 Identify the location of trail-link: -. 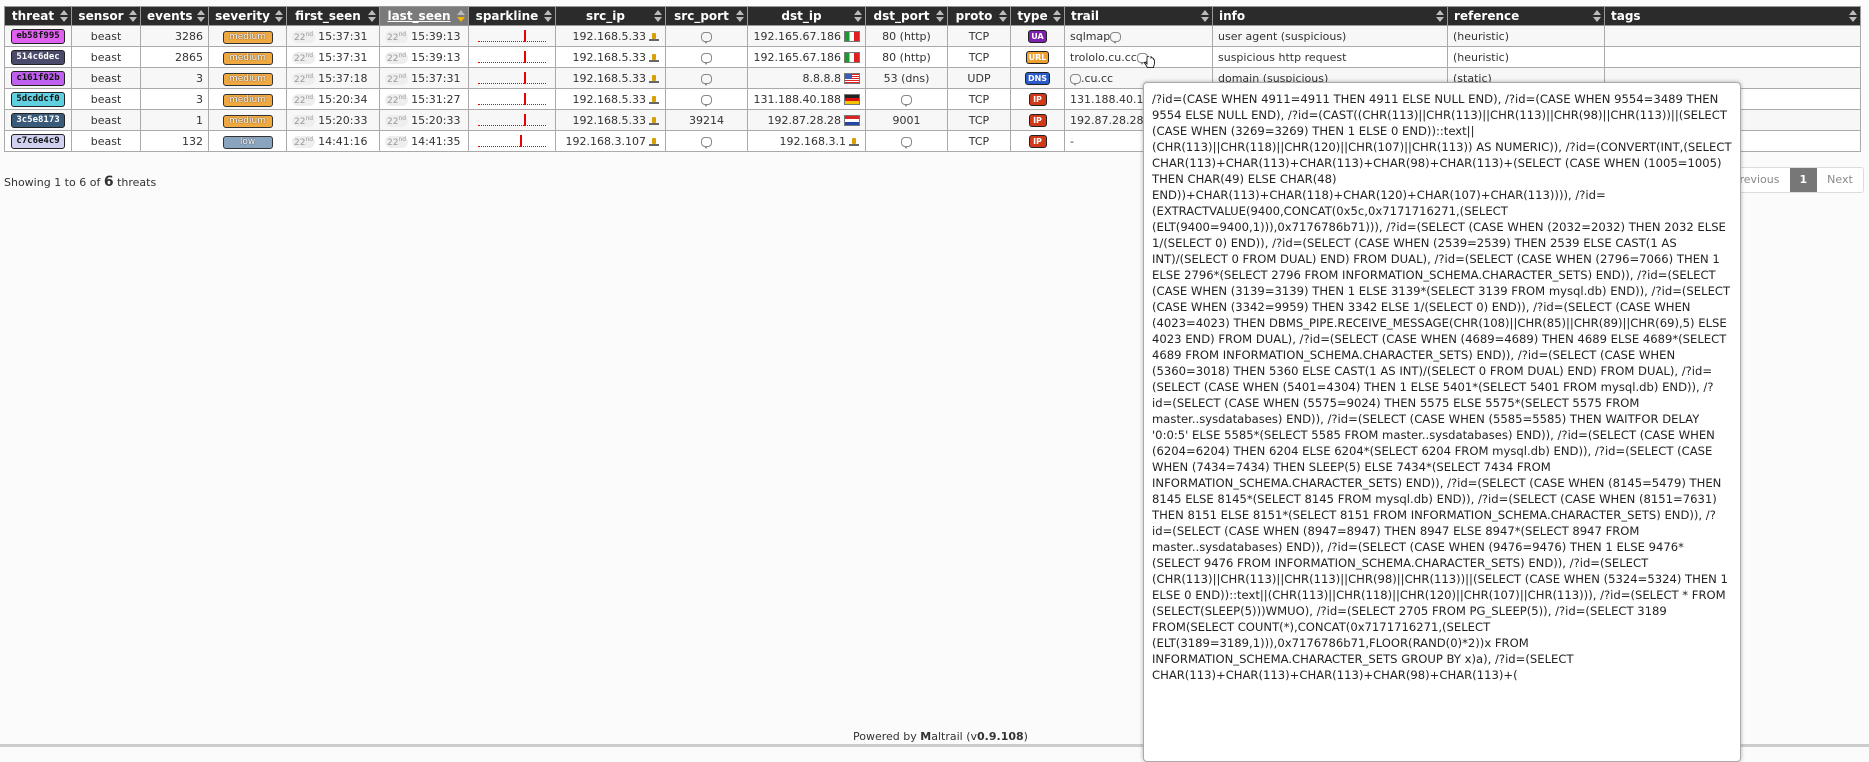
(1072, 141).